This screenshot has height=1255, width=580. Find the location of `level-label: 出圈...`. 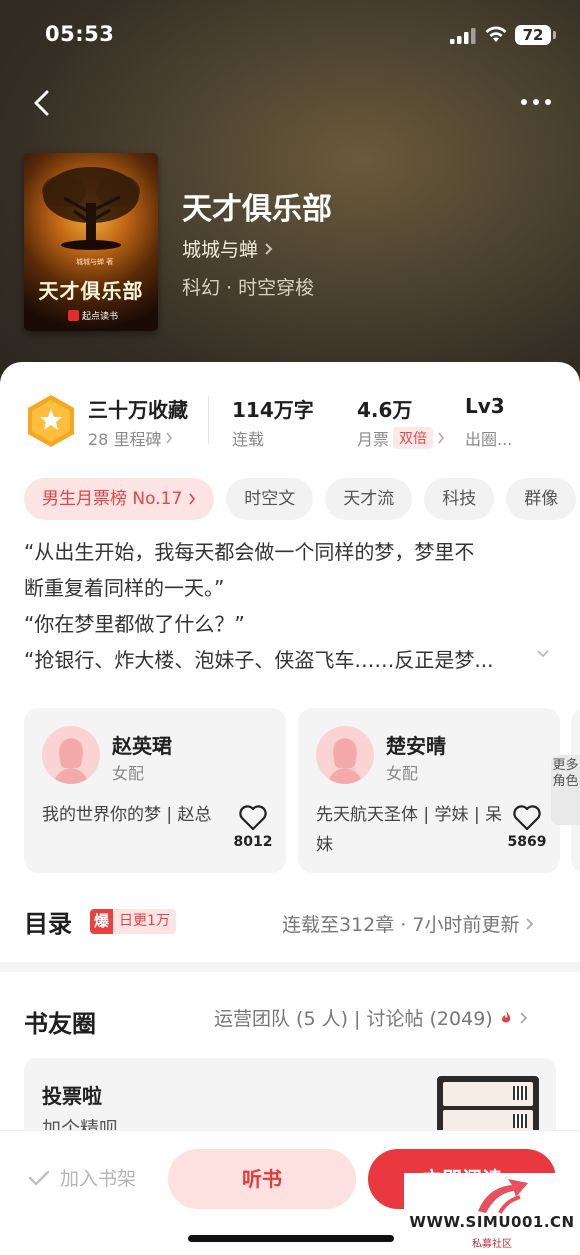

level-label: 出圈... is located at coordinates (488, 438).